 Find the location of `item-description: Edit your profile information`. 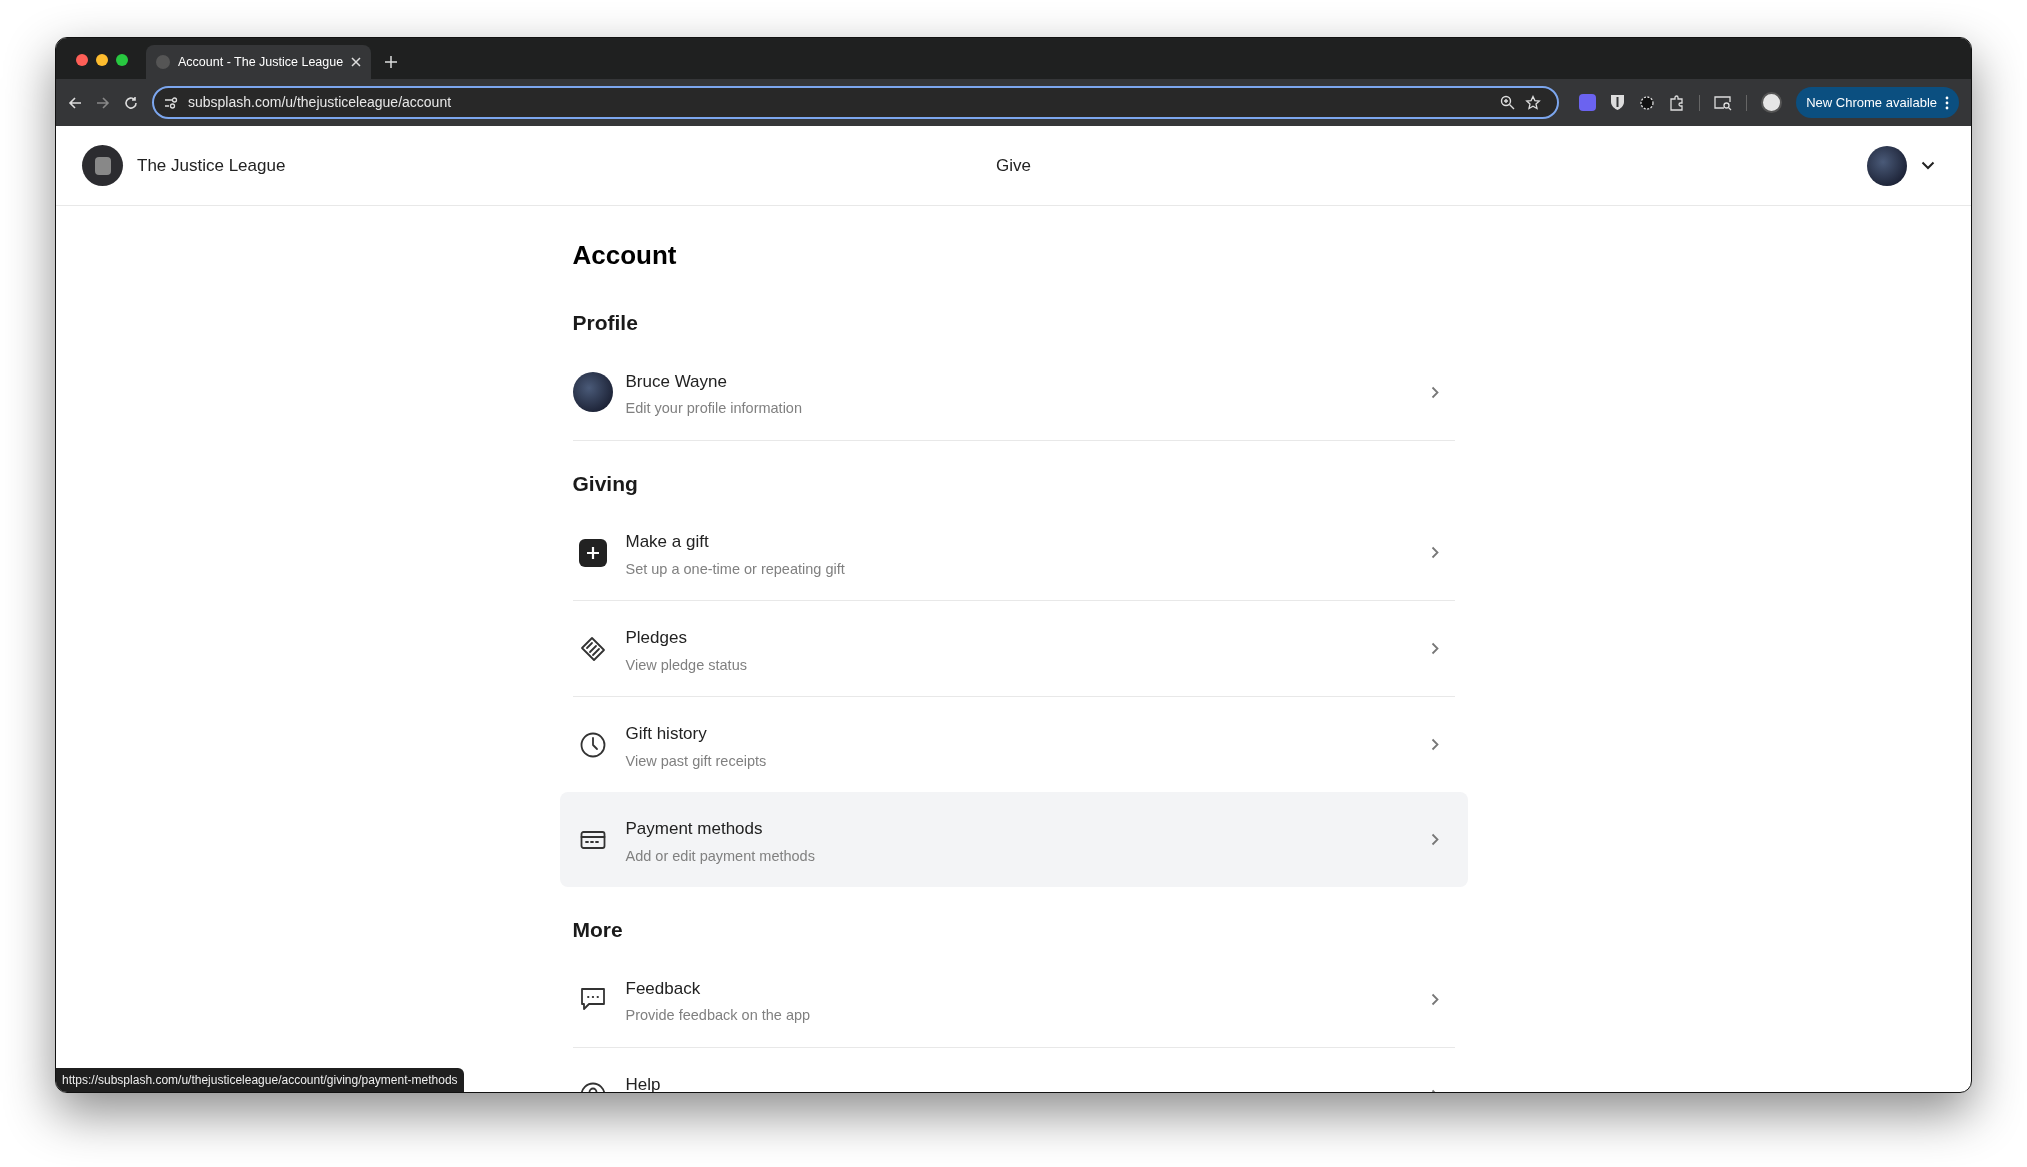

item-description: Edit your profile information is located at coordinates (713, 408).